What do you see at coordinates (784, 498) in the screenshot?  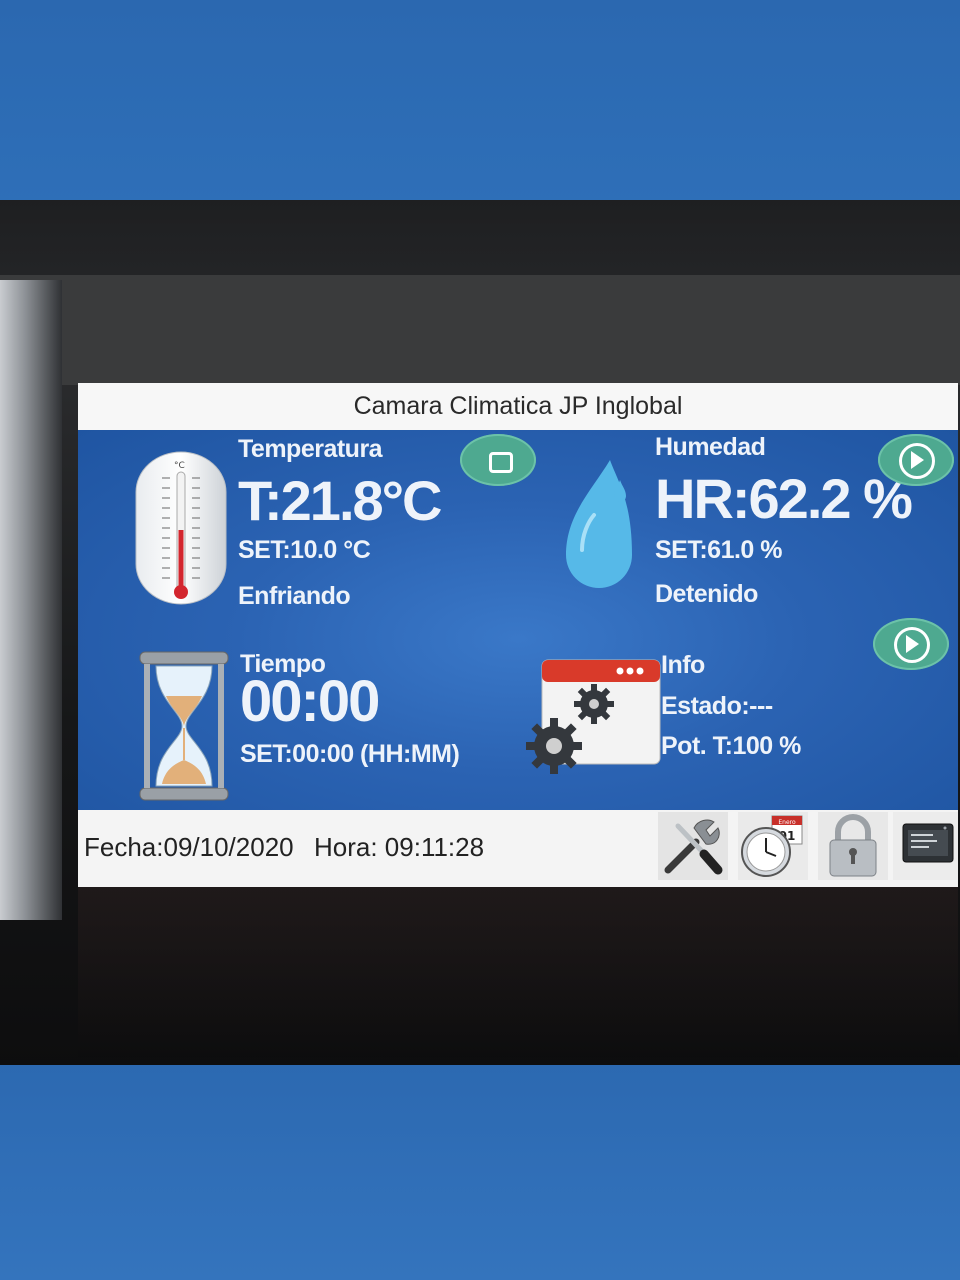 I see `humidity-value: HR:62.2 %` at bounding box center [784, 498].